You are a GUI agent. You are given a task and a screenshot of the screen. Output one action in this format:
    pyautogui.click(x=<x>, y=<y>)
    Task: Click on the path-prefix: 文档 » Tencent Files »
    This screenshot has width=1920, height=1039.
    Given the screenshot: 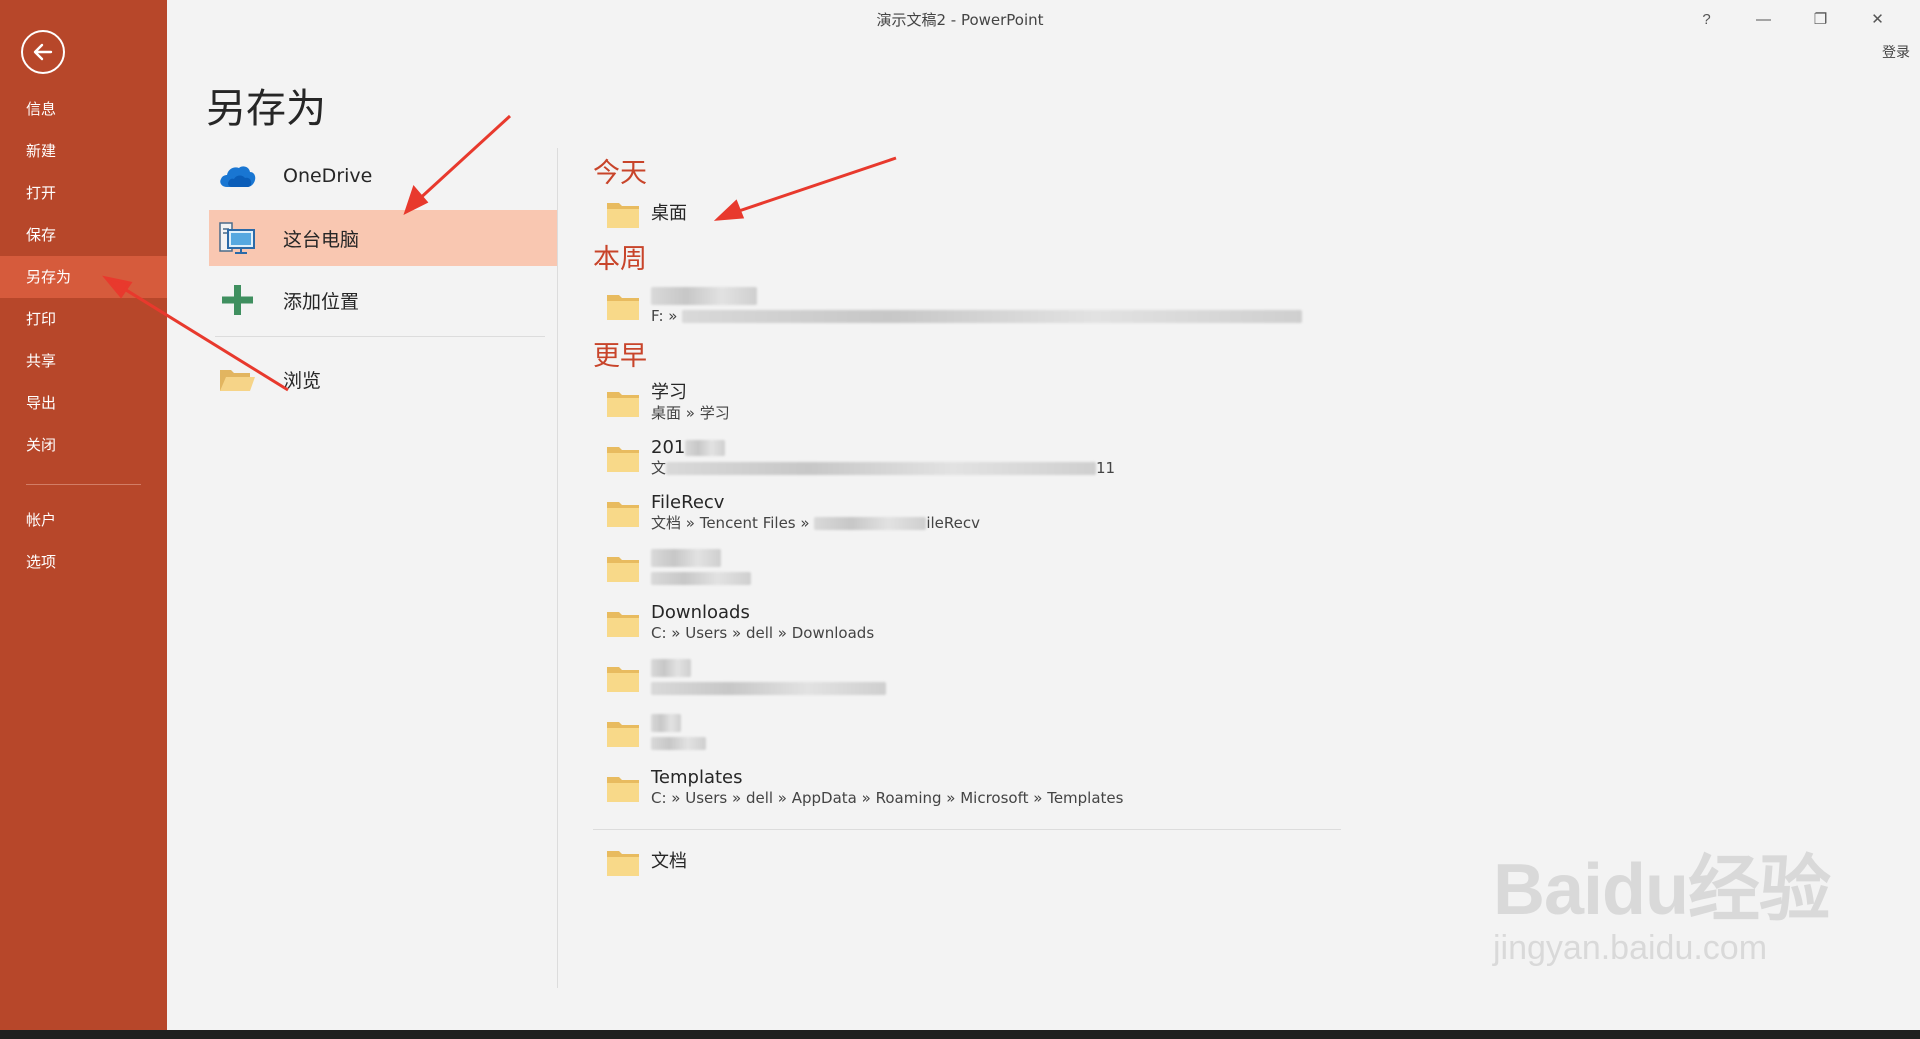 What is the action you would take?
    pyautogui.click(x=733, y=523)
    